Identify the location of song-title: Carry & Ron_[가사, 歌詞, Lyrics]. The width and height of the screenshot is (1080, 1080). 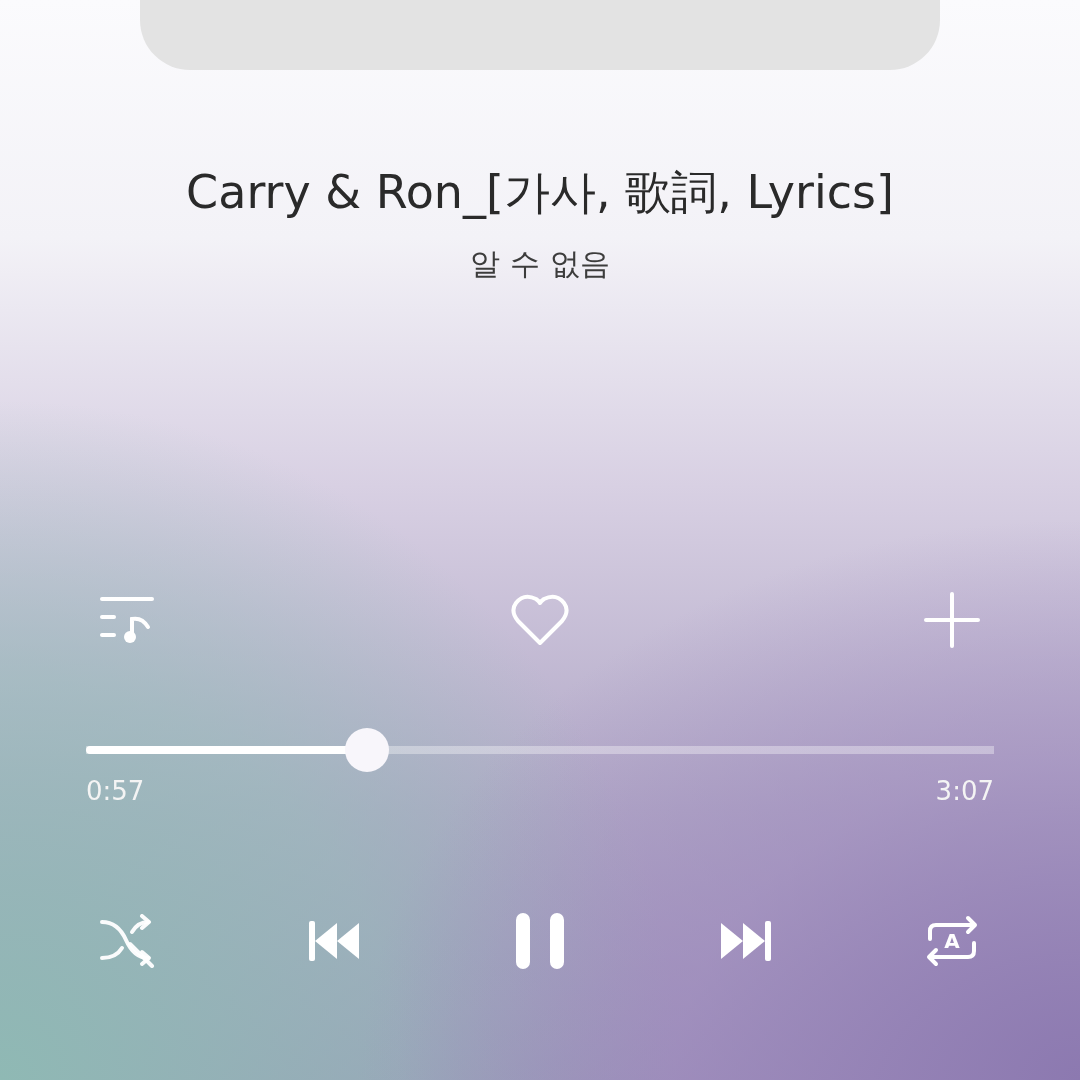
(540, 192).